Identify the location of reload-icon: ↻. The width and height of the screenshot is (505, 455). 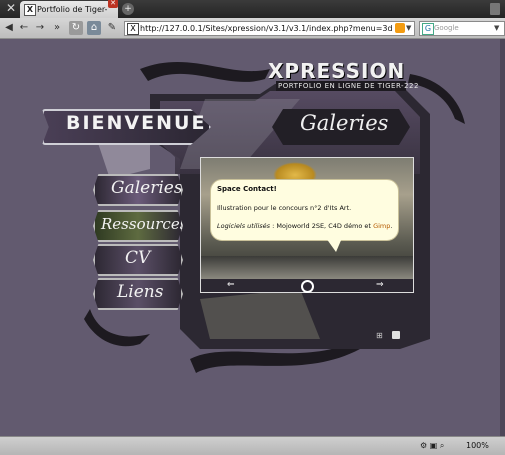
(76, 28).